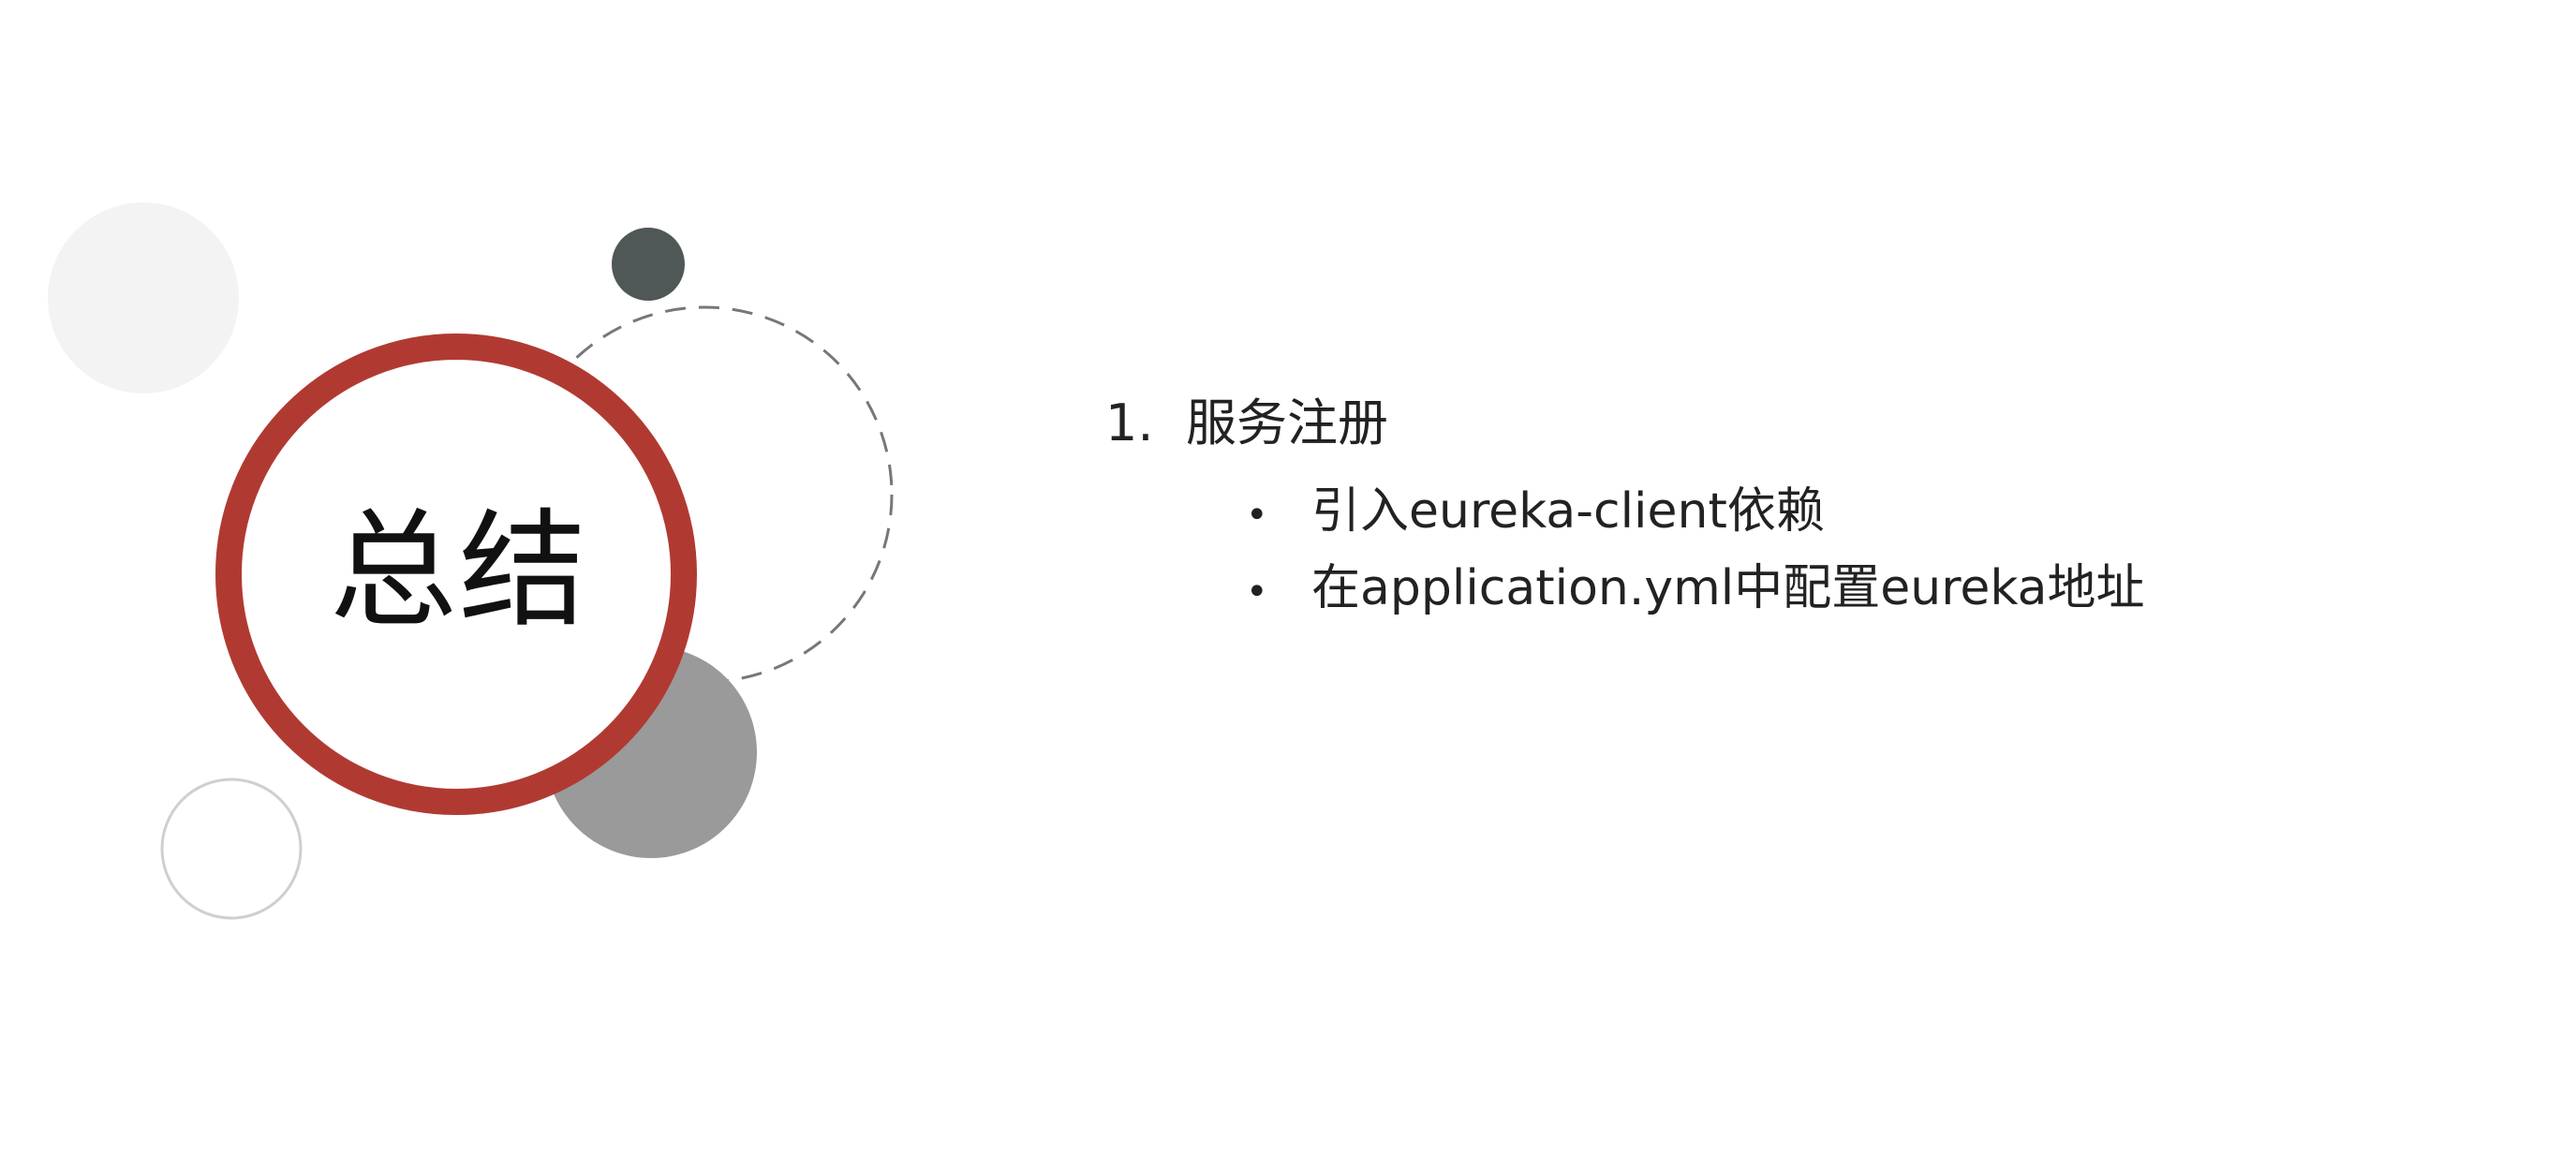  Describe the element at coordinates (1761, 423) in the screenshot. I see `section-service-registration: 1. 服务注册` at that location.